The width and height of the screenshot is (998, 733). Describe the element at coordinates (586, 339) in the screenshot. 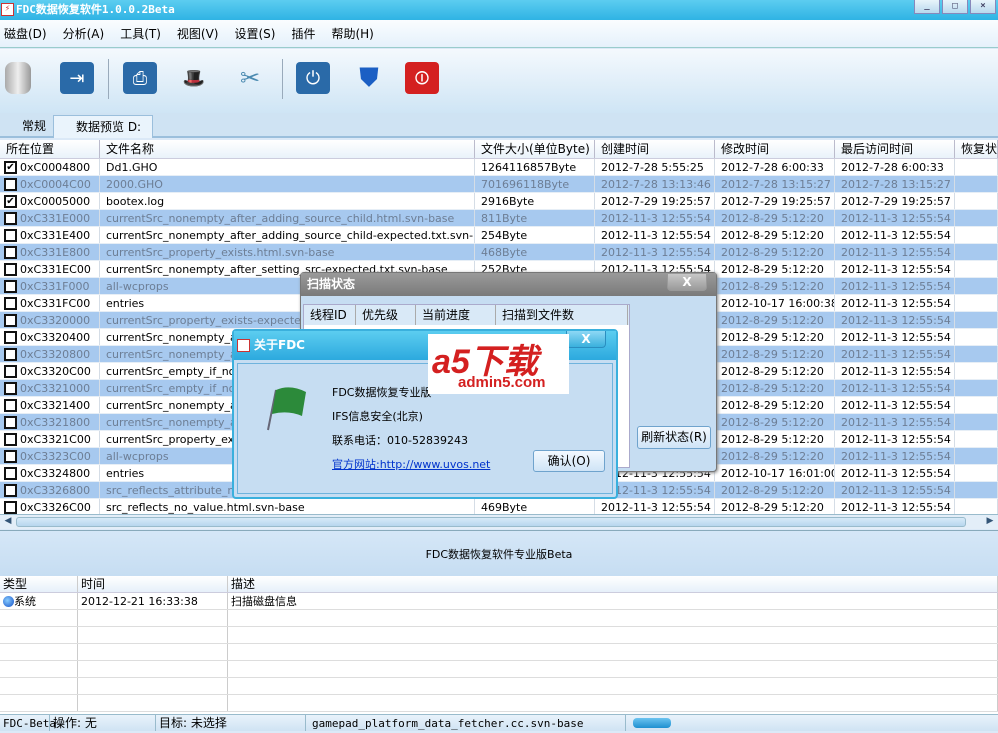

I see `about-dialog-close-button: X` at that location.